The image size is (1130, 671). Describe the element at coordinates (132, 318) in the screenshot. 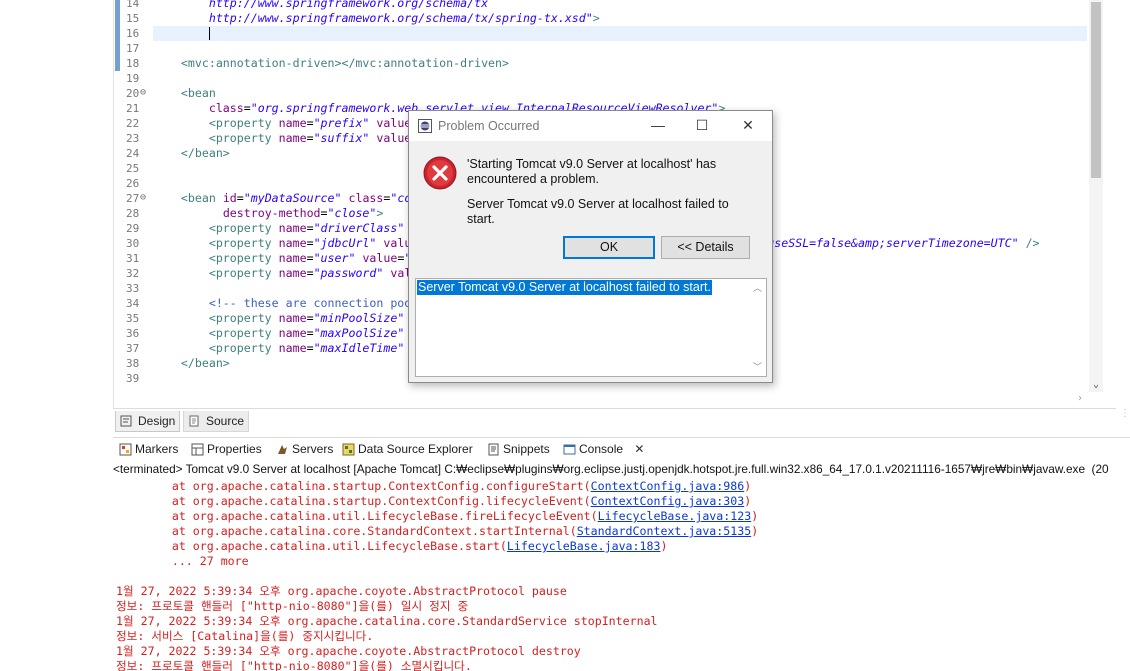

I see `line-number: 35` at that location.